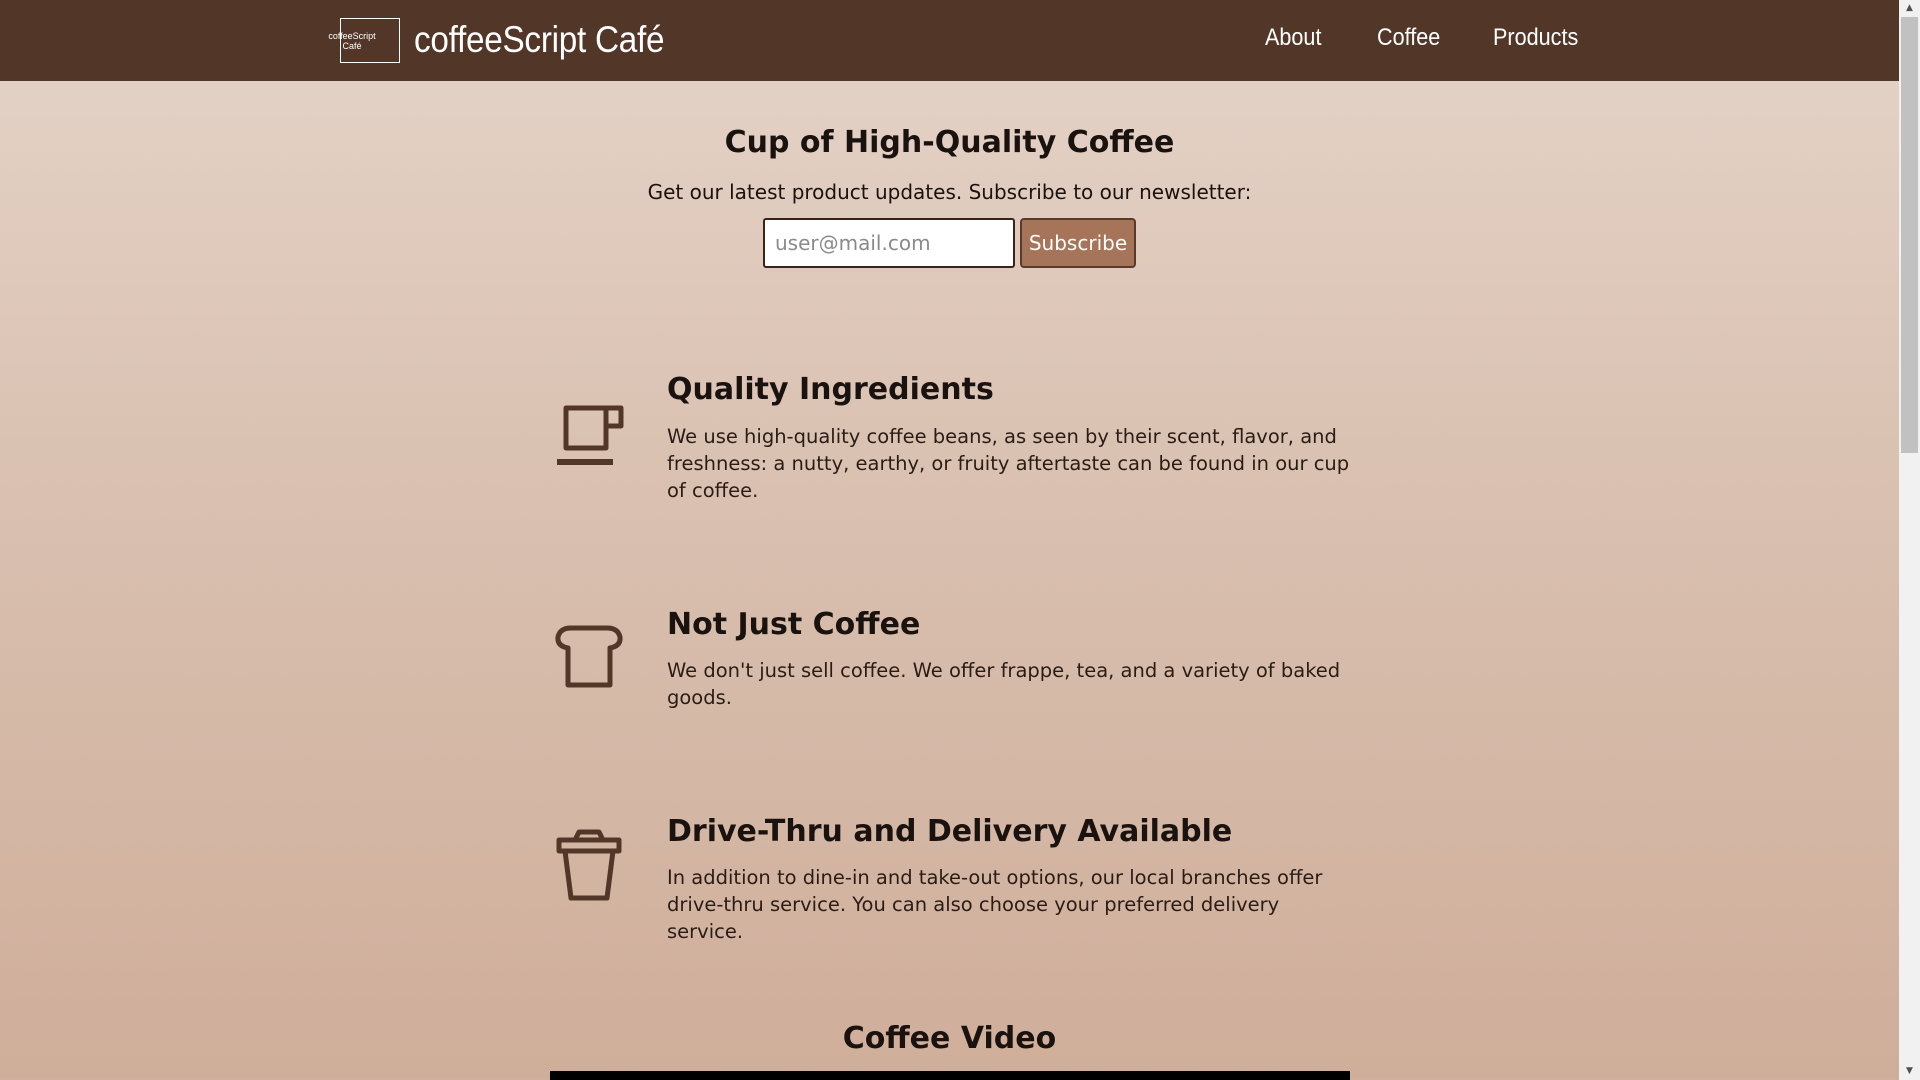 The width and height of the screenshot is (1920, 1080). What do you see at coordinates (889, 243) in the screenshot?
I see `email-input` at bounding box center [889, 243].